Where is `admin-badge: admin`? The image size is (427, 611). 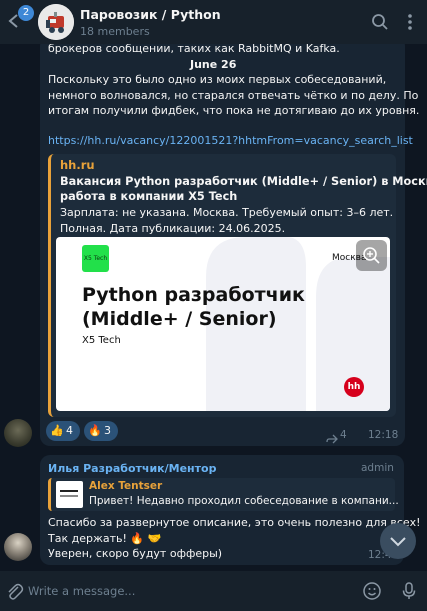
admin-badge: admin is located at coordinates (377, 468).